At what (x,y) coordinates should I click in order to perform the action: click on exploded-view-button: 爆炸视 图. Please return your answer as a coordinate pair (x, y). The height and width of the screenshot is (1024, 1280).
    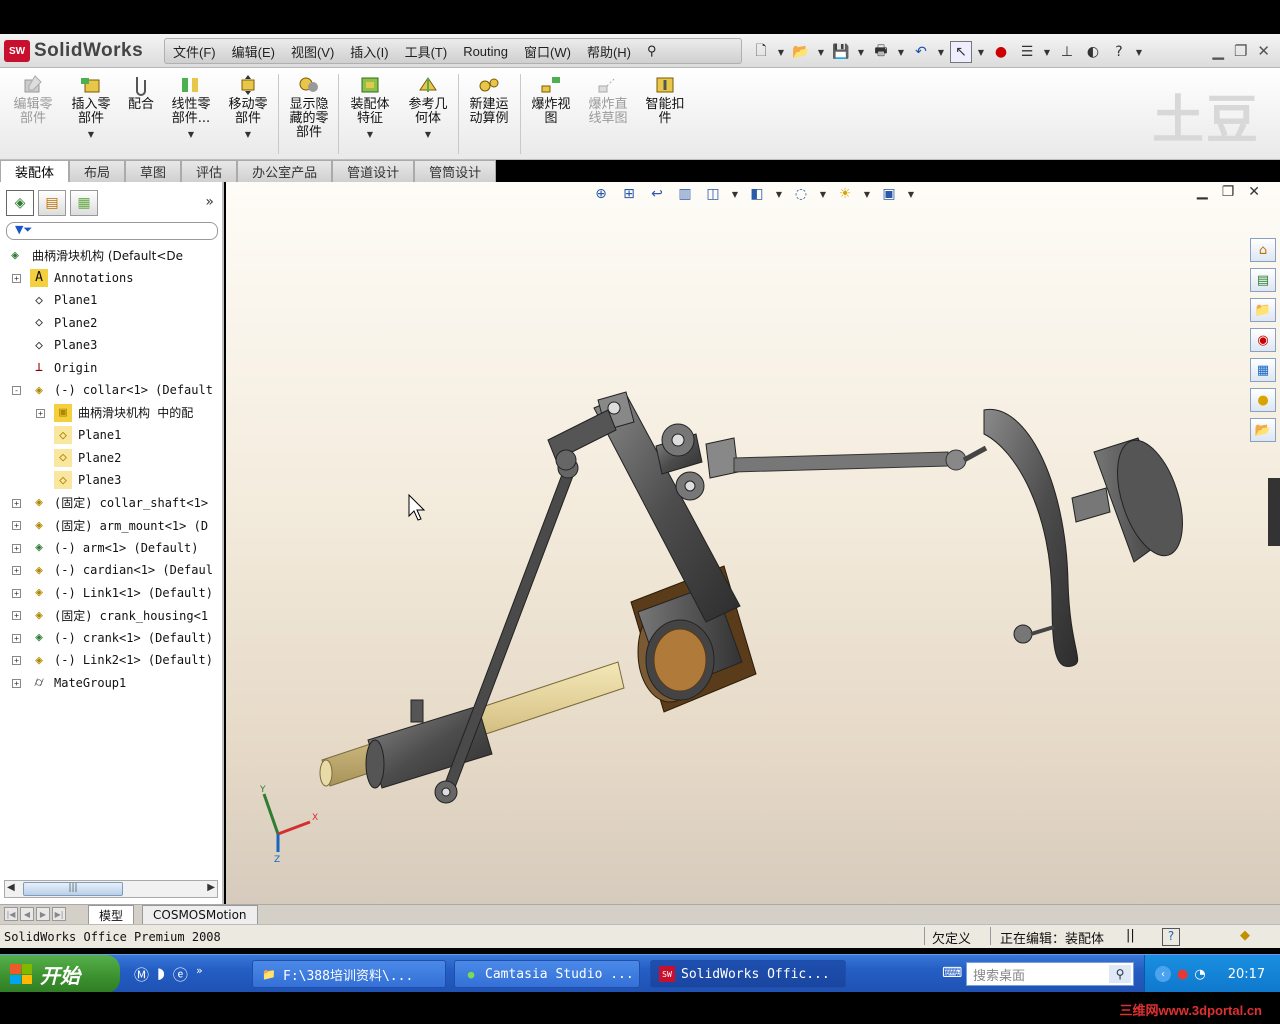
    Looking at the image, I should click on (551, 100).